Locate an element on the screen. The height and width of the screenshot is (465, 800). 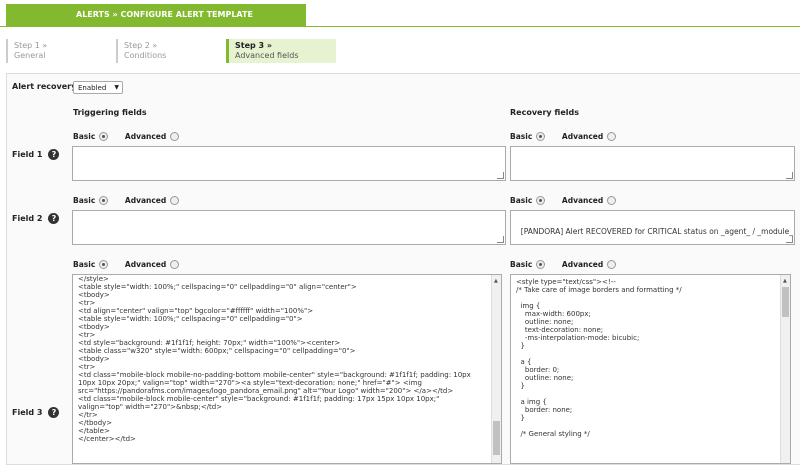
field2-triggering-textarea is located at coordinates (289, 227).